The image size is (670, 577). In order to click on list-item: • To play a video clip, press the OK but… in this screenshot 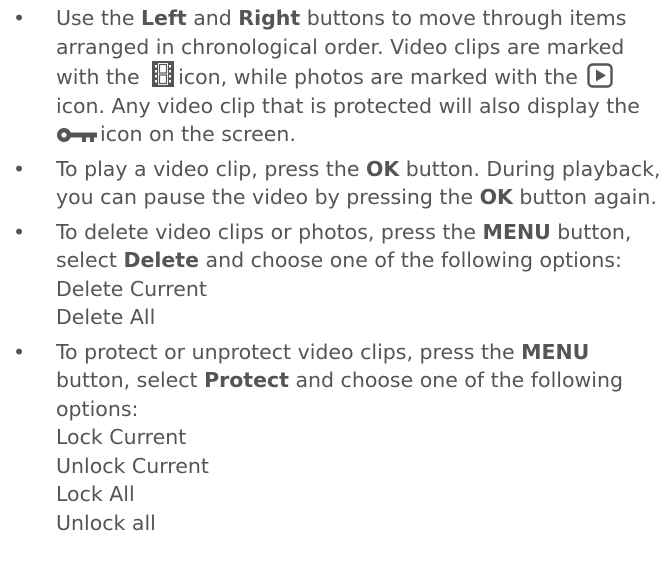, I will do `click(335, 183)`.